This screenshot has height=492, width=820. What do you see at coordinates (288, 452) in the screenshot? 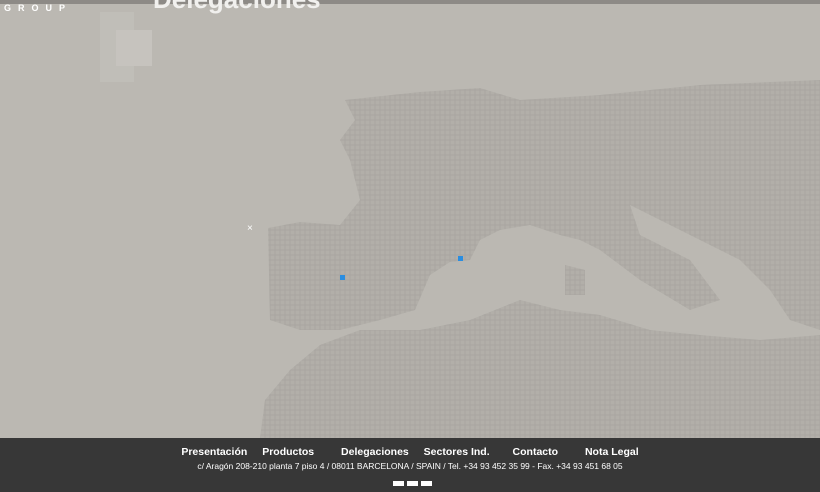
I see `nav-productos: Productos` at bounding box center [288, 452].